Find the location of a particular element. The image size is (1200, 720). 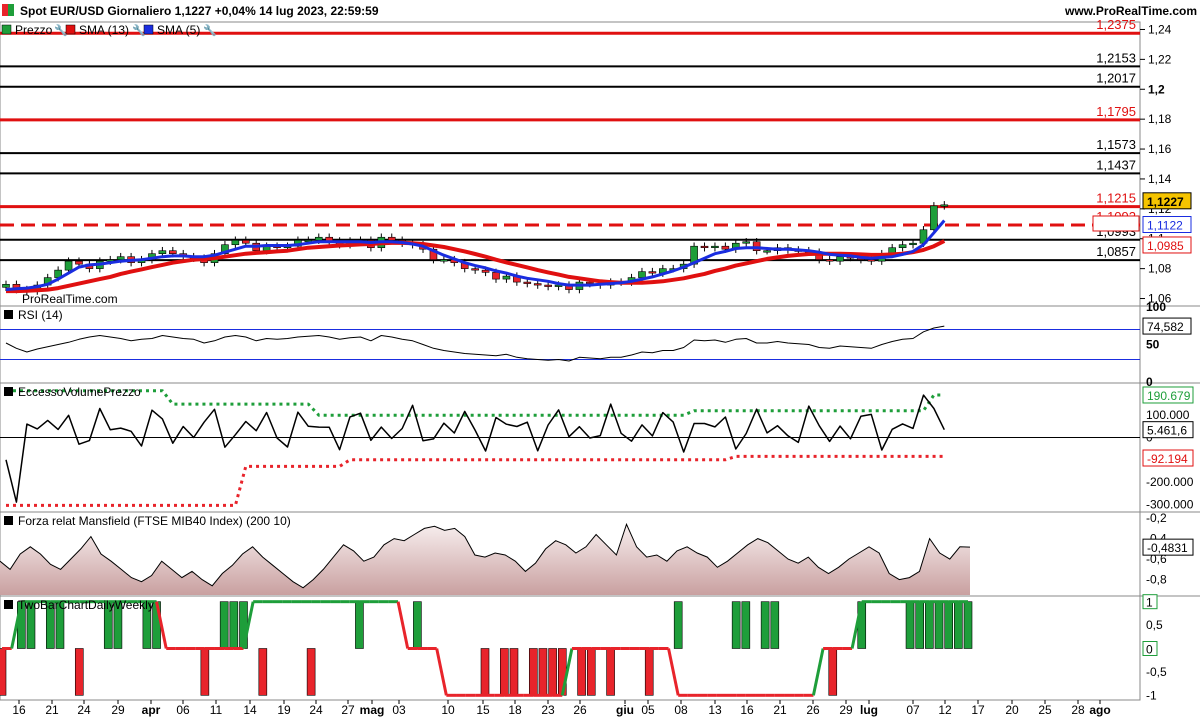

rsi-last-label: 74,582 is located at coordinates (1165, 327).